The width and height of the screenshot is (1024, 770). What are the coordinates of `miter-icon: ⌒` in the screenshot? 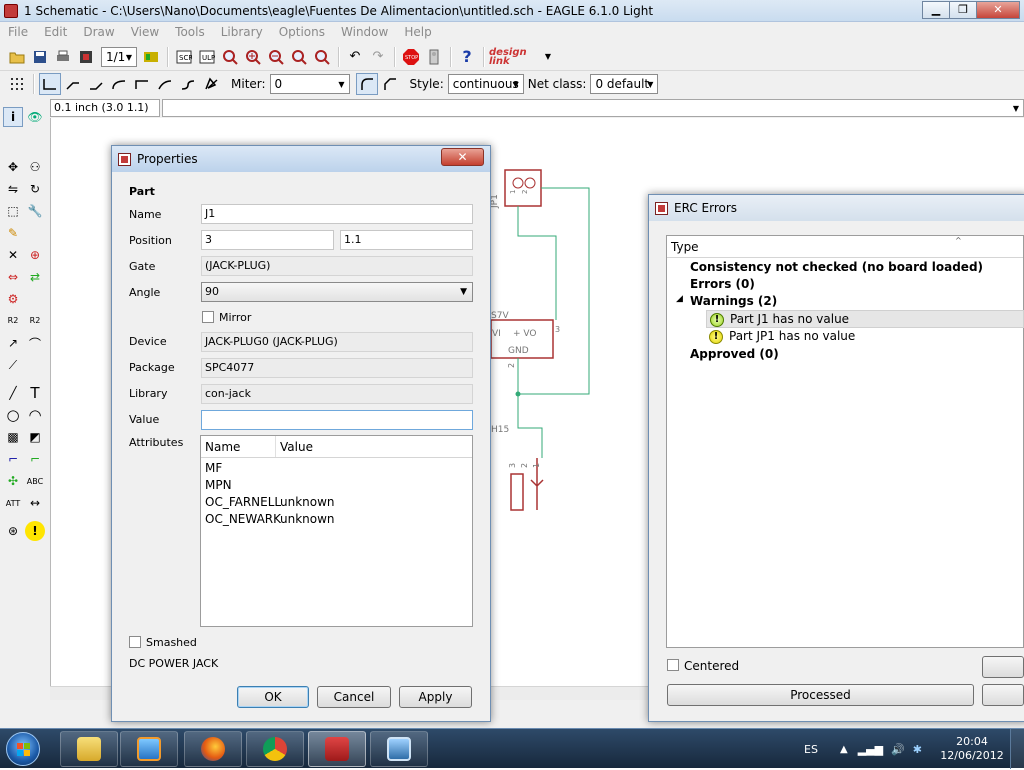 It's located at (35, 343).